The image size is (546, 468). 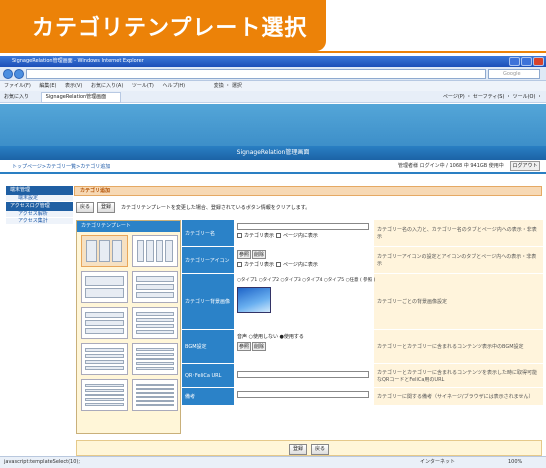 What do you see at coordinates (458, 346) in the screenshot?
I see `desc-bgm: カテゴリーとカテゴリーに含まれるコンテンツ表示中のBGM設定` at bounding box center [458, 346].